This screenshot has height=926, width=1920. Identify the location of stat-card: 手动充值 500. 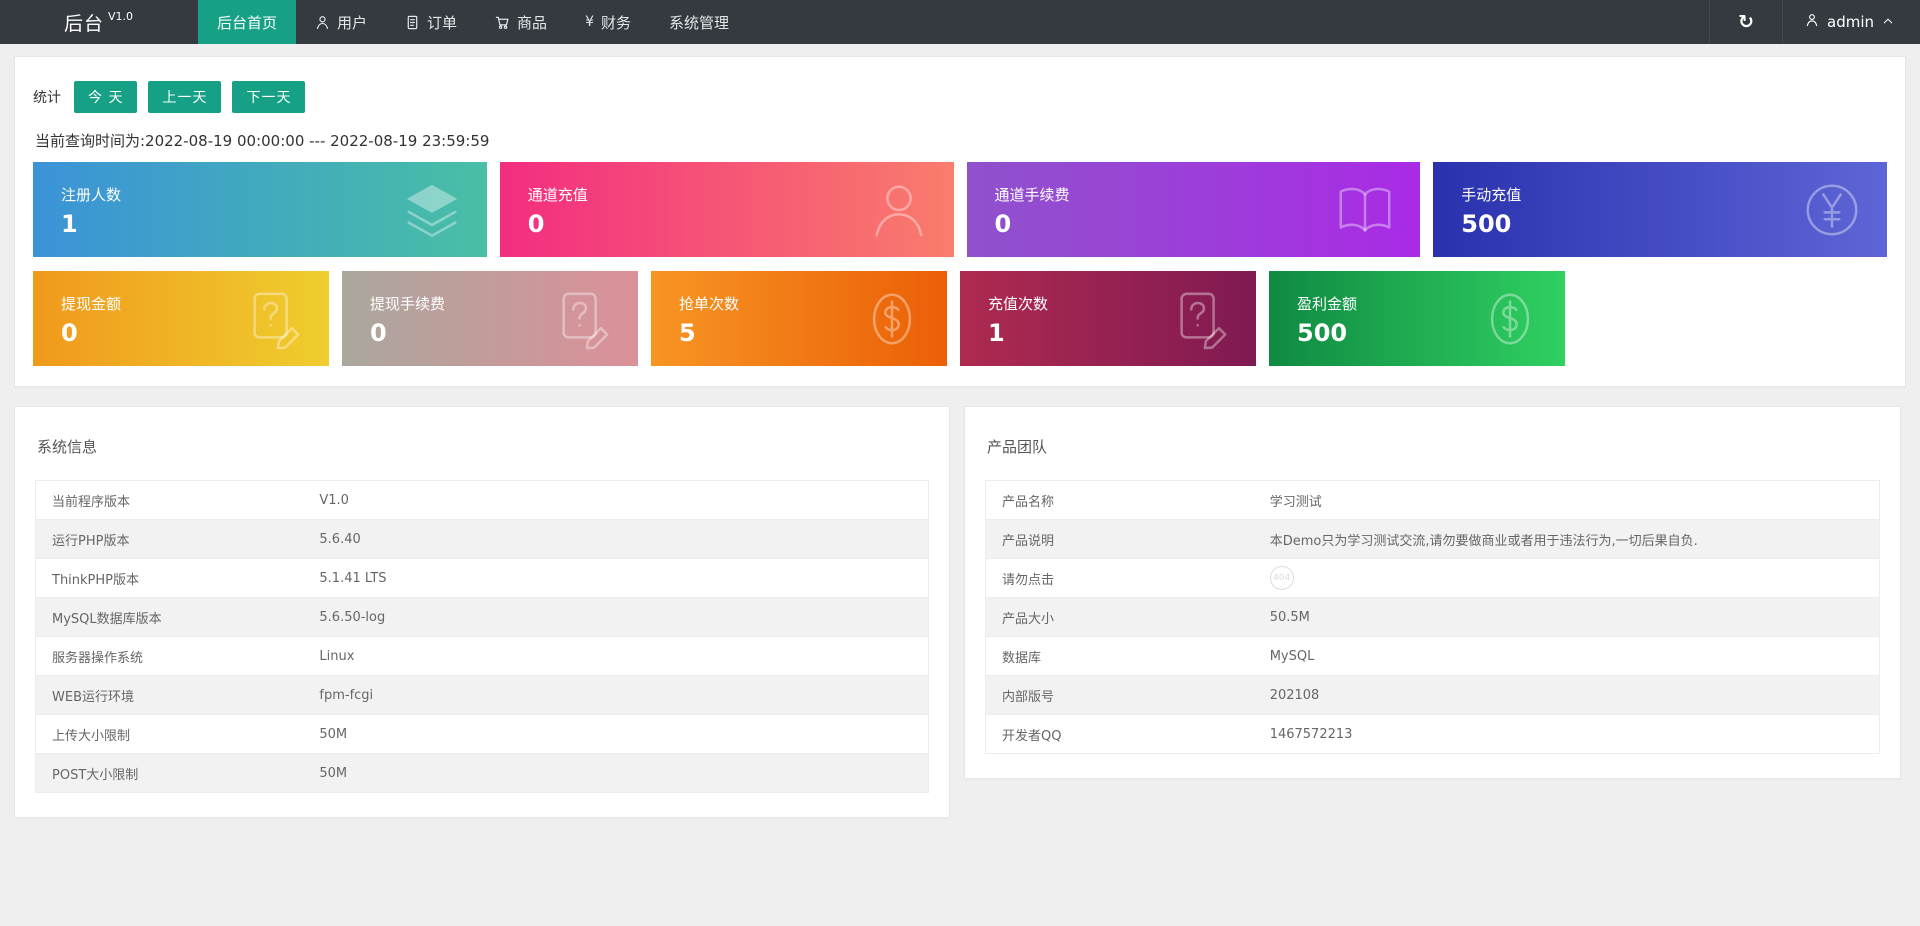
(1660, 209).